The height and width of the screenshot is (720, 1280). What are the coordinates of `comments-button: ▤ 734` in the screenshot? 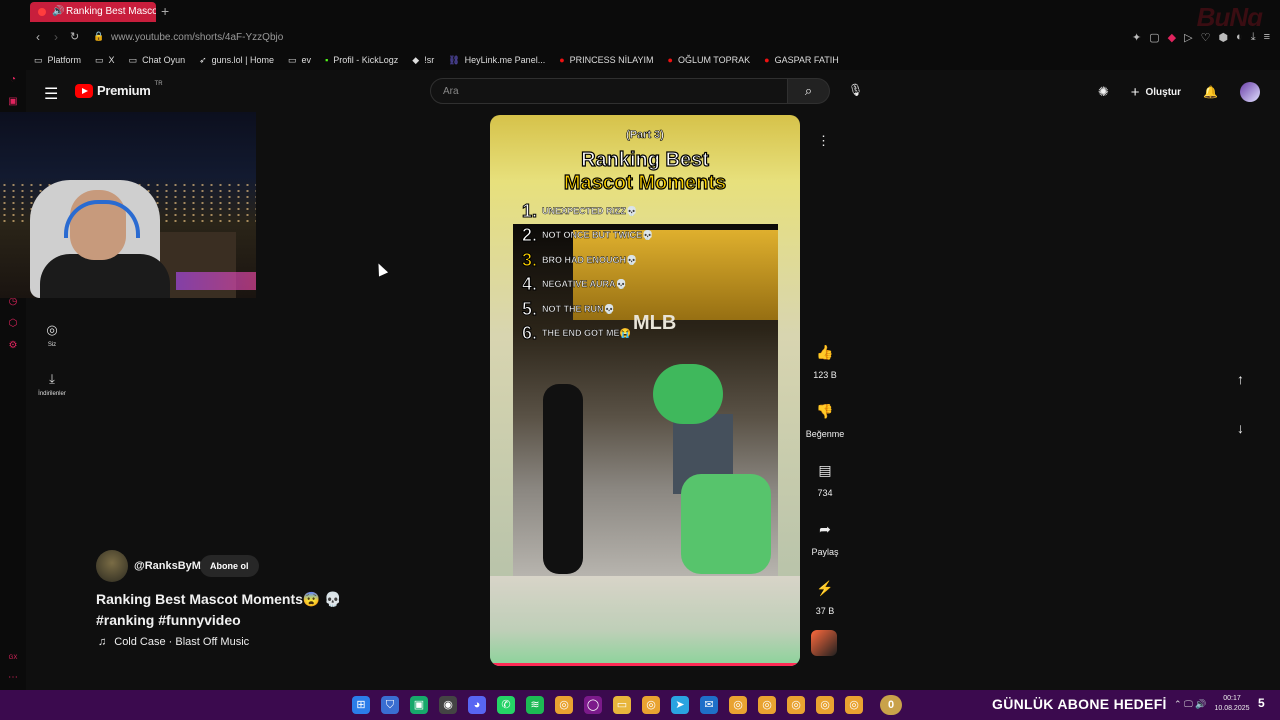 It's located at (825, 480).